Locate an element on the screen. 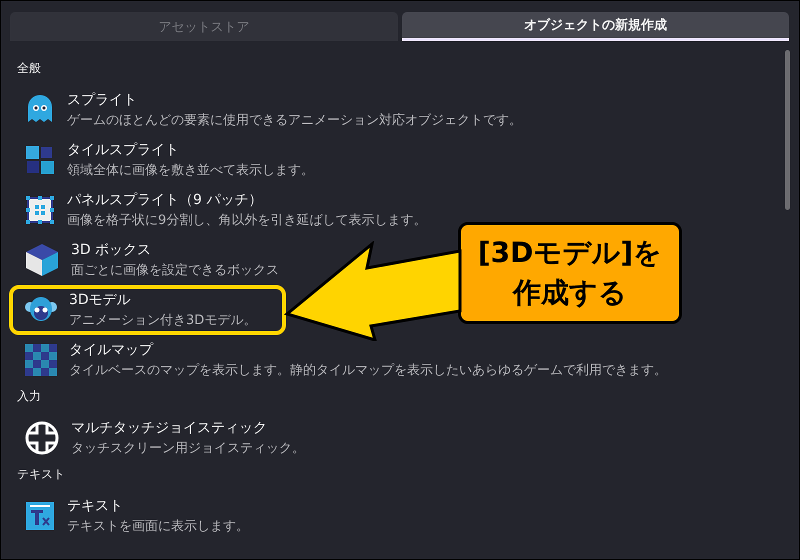 The image size is (800, 560). joystick-icon is located at coordinates (42, 438).